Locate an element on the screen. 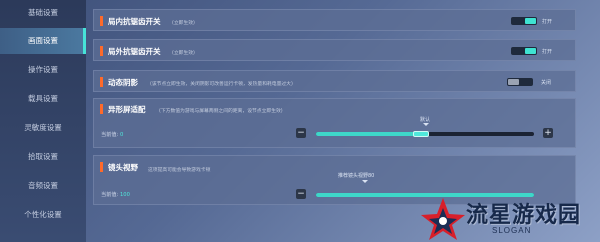  notch-decrease-button: − is located at coordinates (301, 133).